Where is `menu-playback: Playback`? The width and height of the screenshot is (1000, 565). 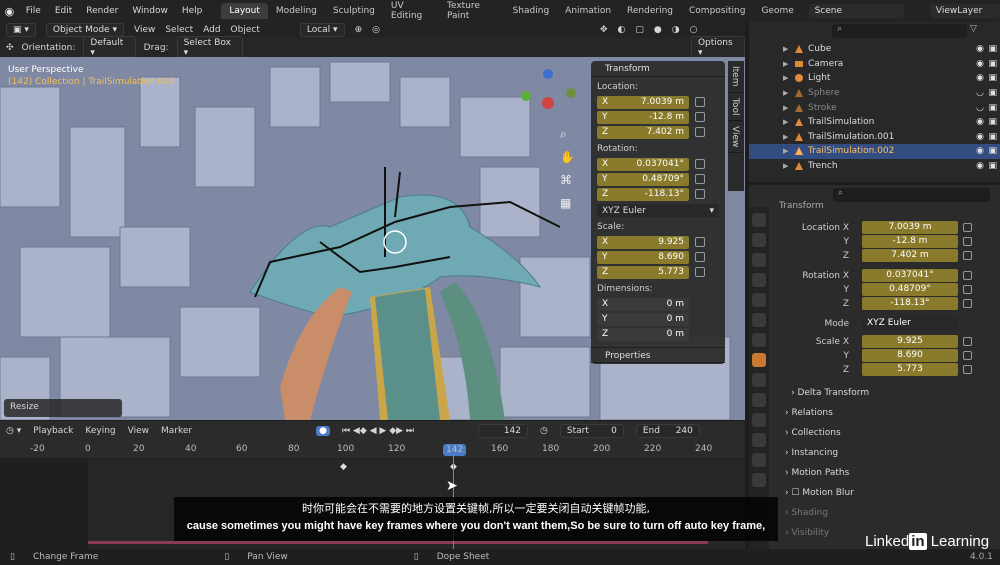
menu-playback: Playback is located at coordinates (53, 431).